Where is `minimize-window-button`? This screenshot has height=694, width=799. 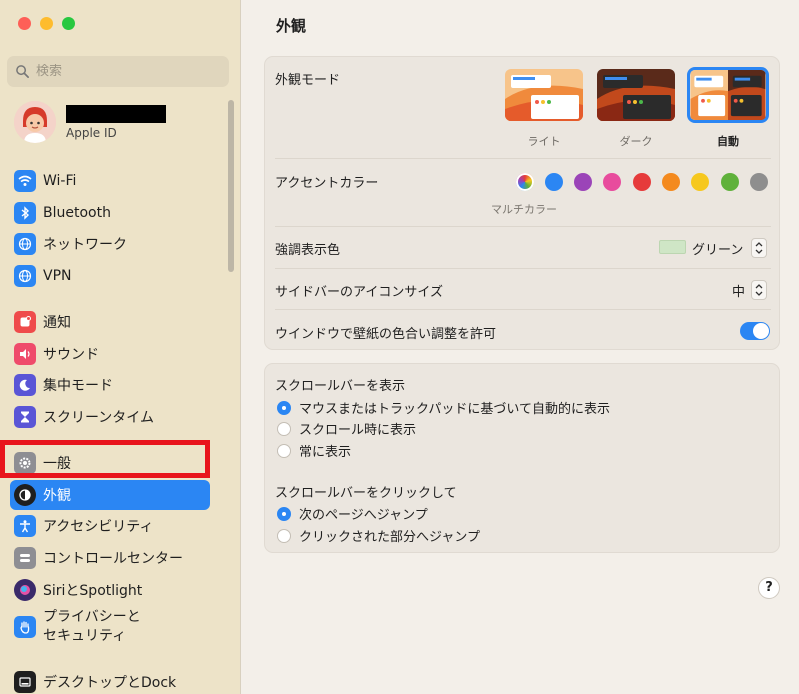
minimize-window-button is located at coordinates (46, 23).